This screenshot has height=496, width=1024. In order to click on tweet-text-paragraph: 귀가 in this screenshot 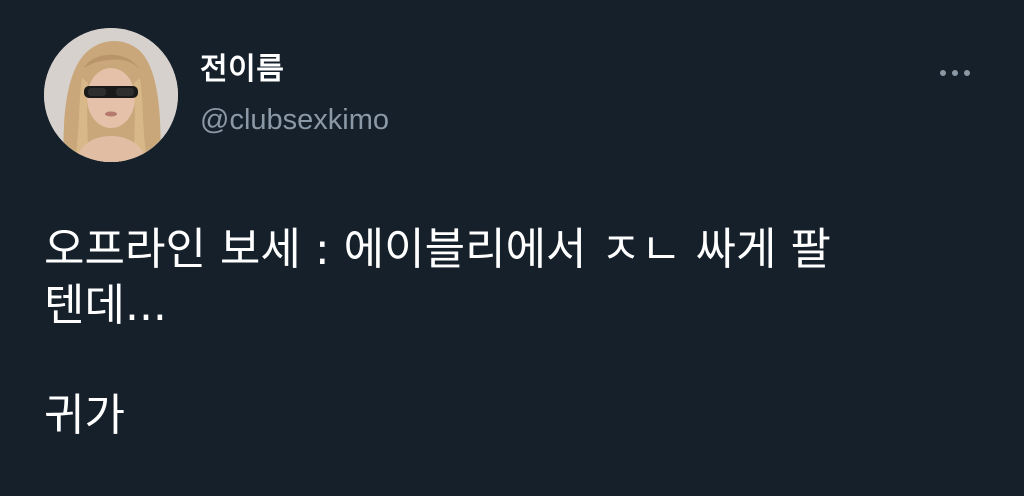, I will do `click(84, 415)`.